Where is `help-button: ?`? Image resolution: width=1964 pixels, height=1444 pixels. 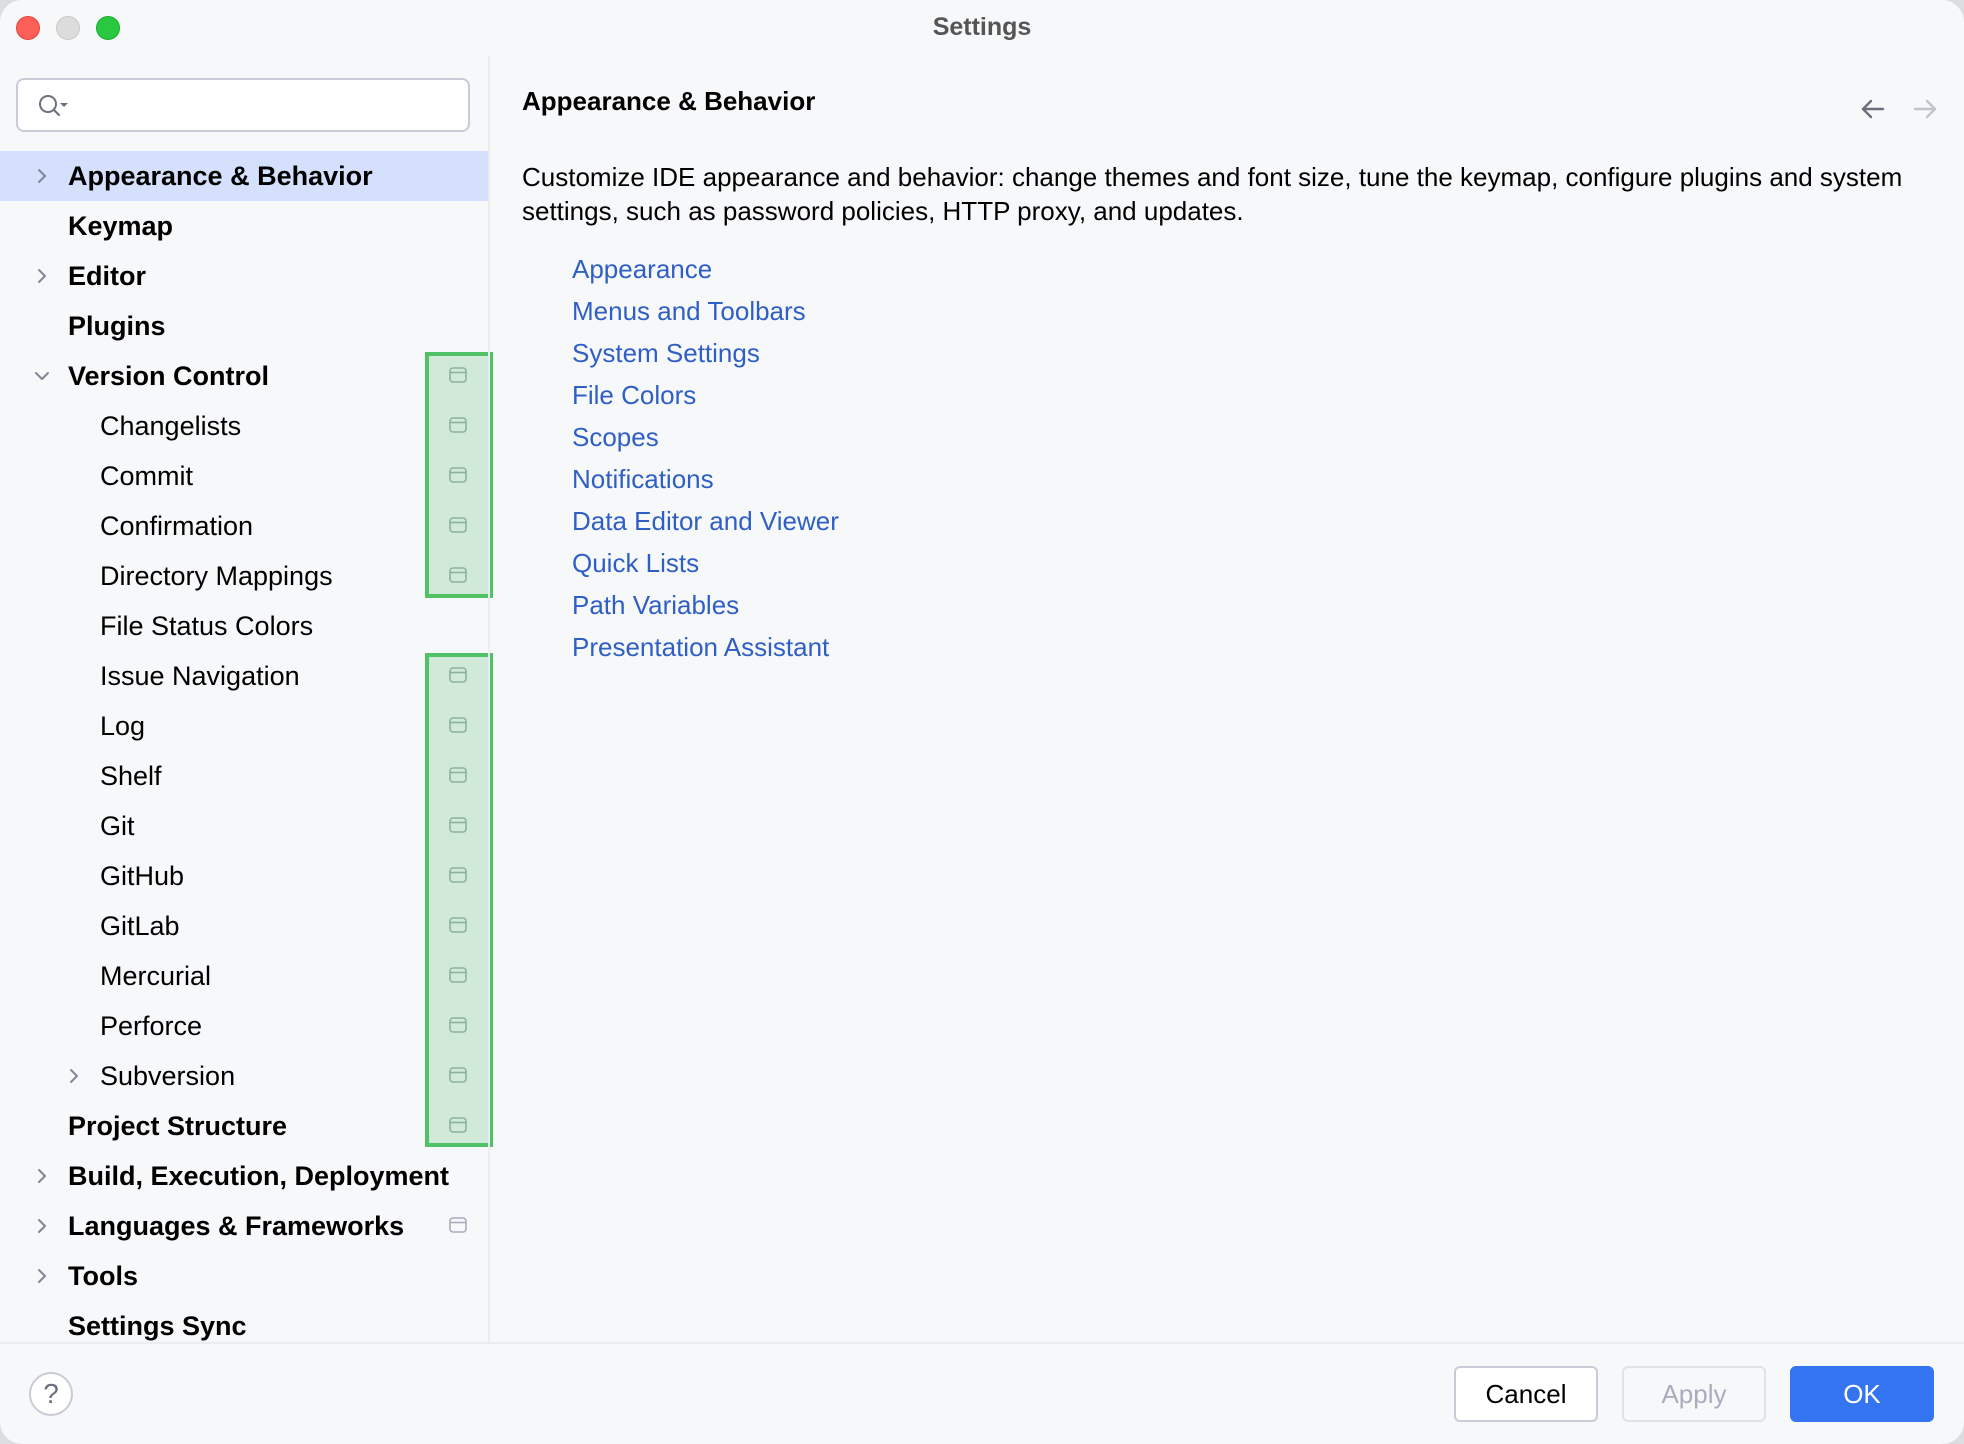
help-button: ? is located at coordinates (51, 1394).